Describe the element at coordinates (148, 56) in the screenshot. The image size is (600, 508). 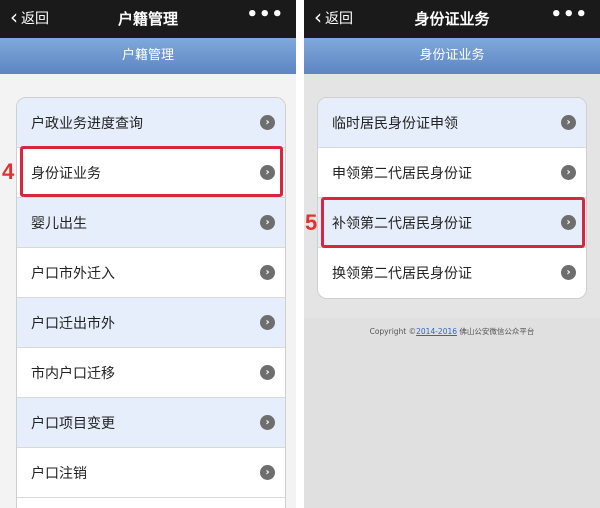
I see `section-header: 户籍管理` at that location.